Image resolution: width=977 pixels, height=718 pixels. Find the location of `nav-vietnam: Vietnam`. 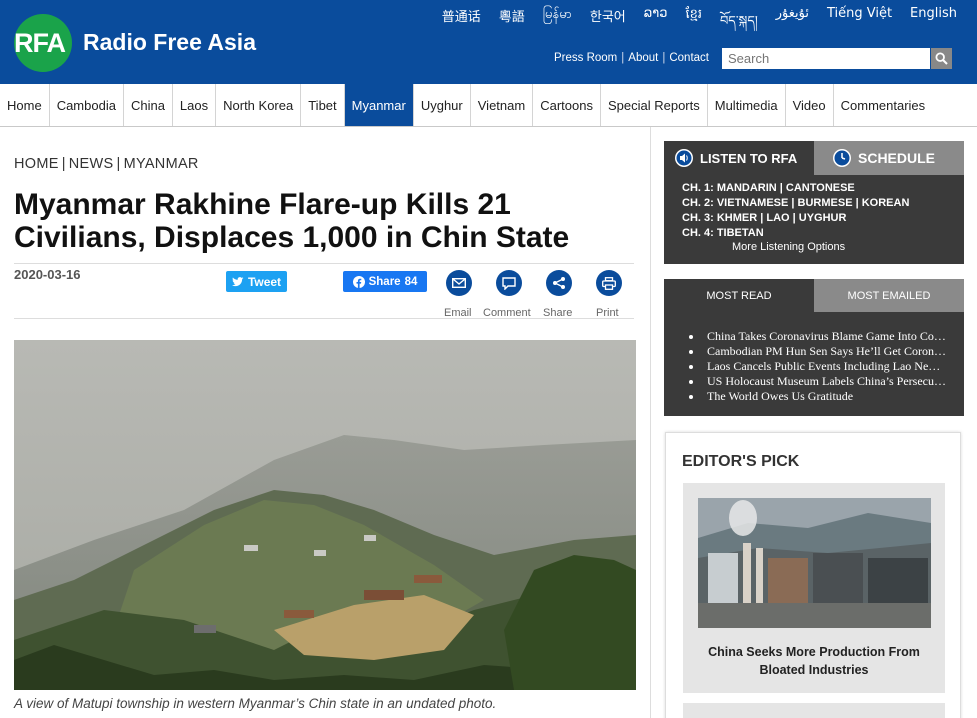

nav-vietnam: Vietnam is located at coordinates (502, 105).